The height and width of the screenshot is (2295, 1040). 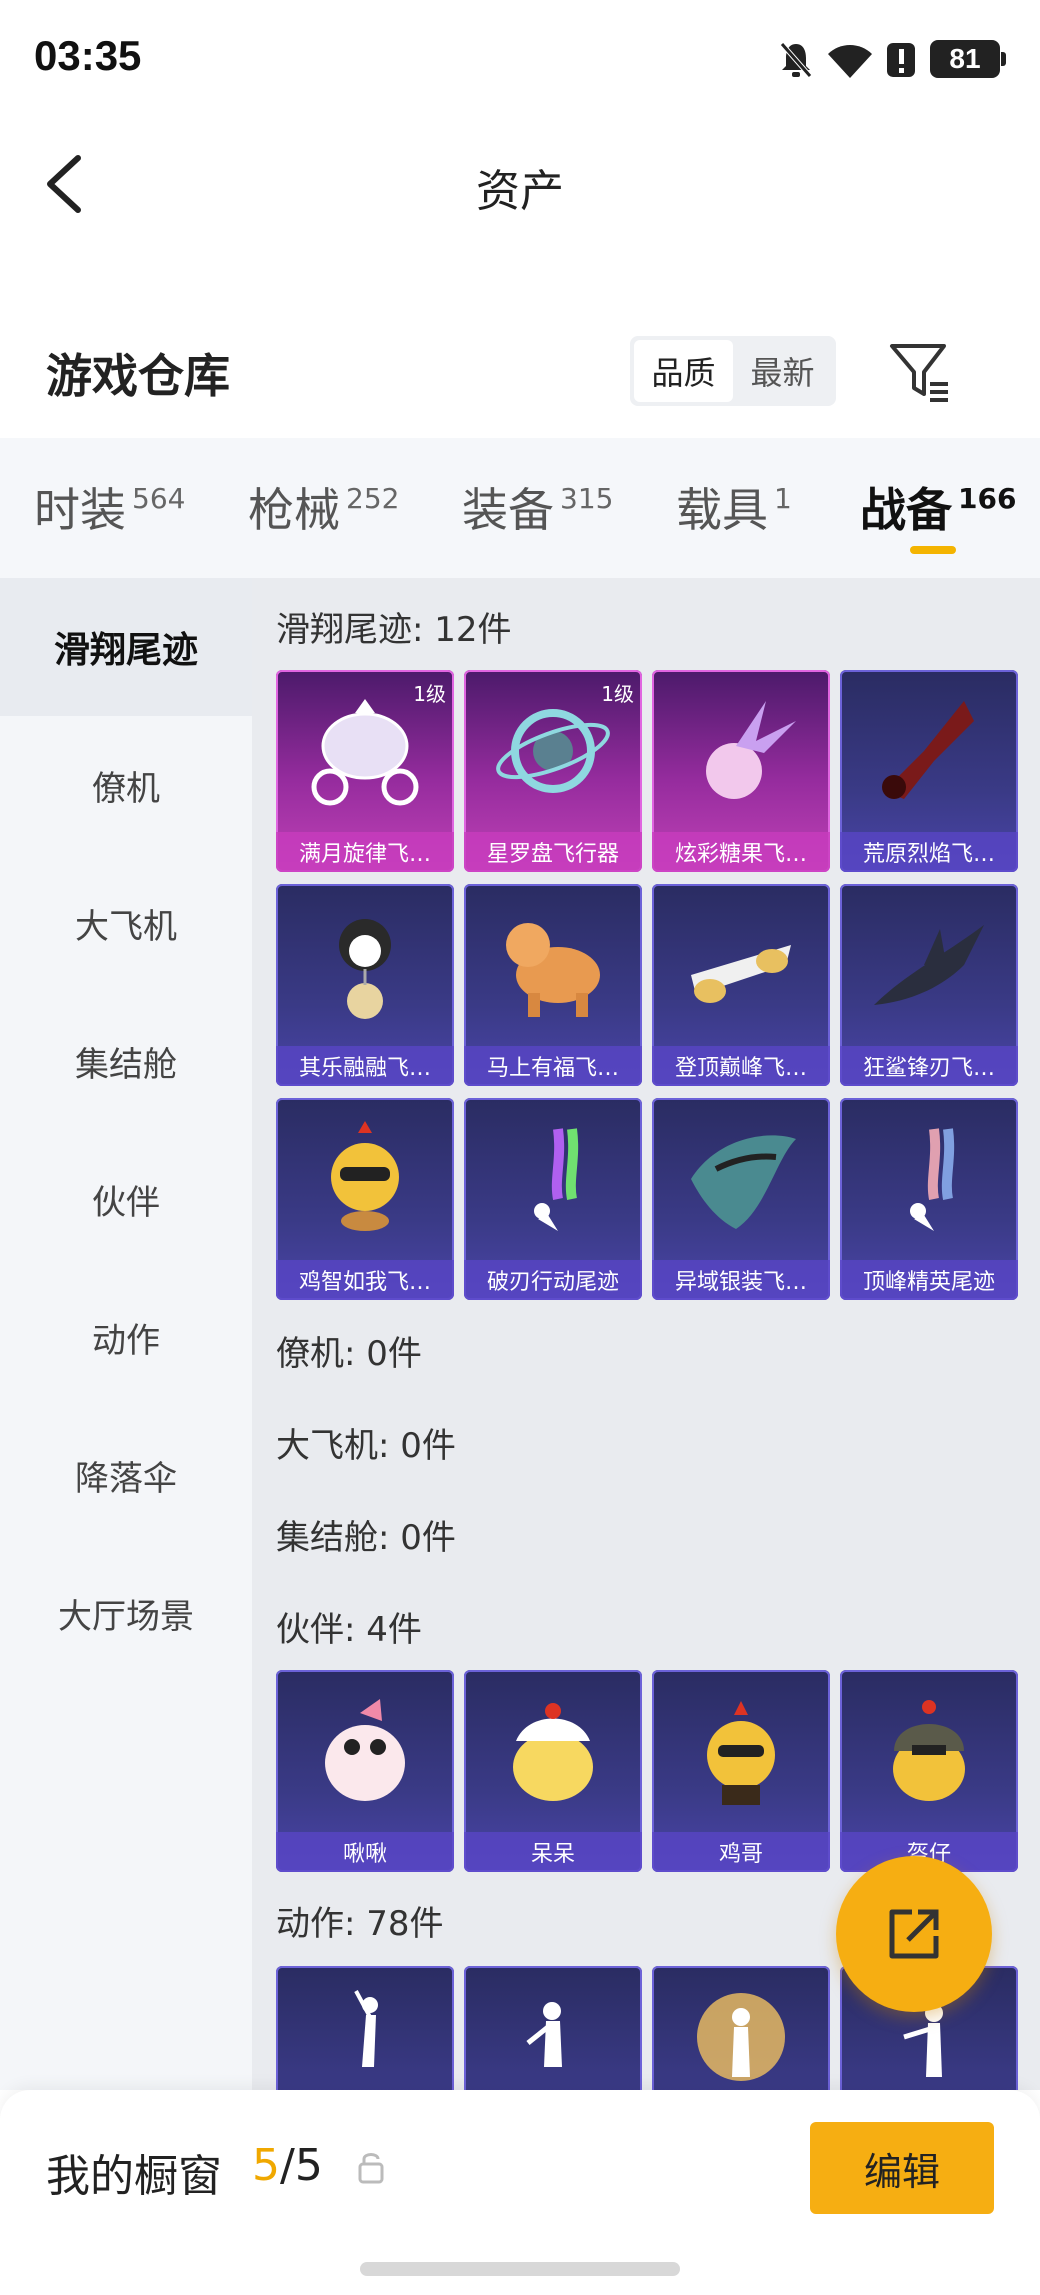 What do you see at coordinates (553, 1852) in the screenshot?
I see `item-name: 呆呆` at bounding box center [553, 1852].